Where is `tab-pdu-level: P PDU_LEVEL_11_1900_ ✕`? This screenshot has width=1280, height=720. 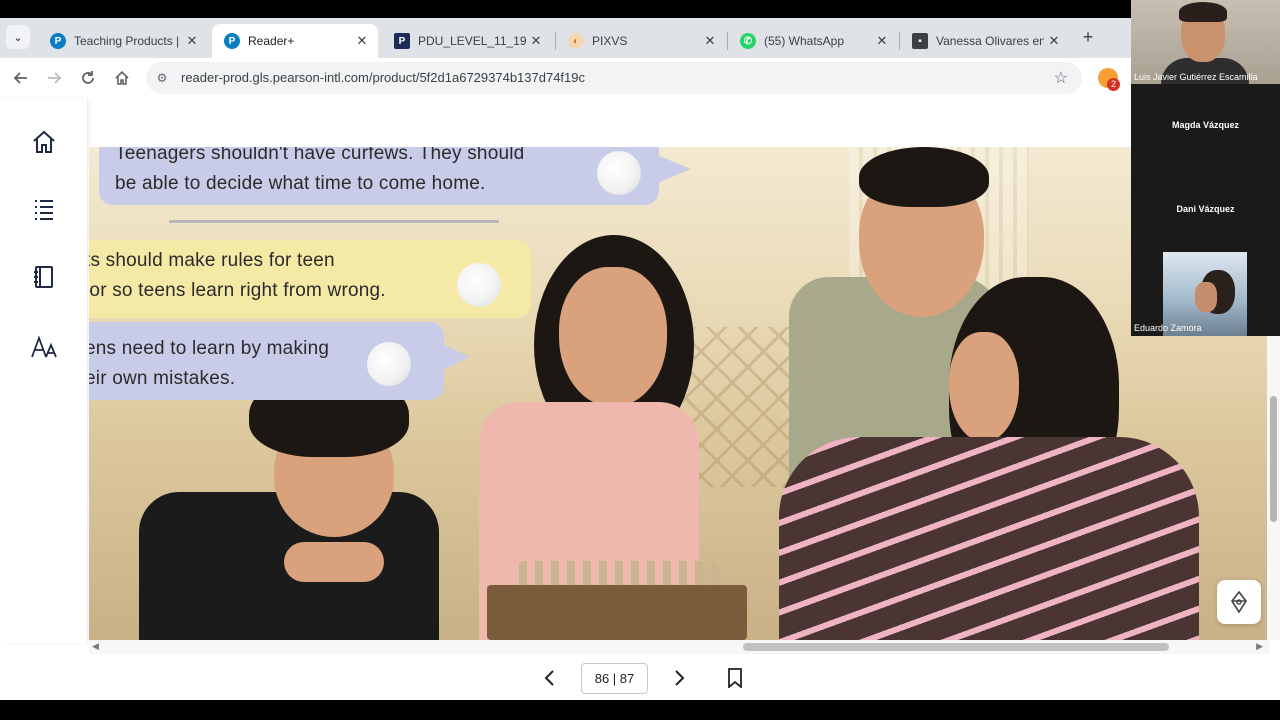
tab-pdu-level: P PDU_LEVEL_11_1900_ ✕ is located at coordinates (467, 41).